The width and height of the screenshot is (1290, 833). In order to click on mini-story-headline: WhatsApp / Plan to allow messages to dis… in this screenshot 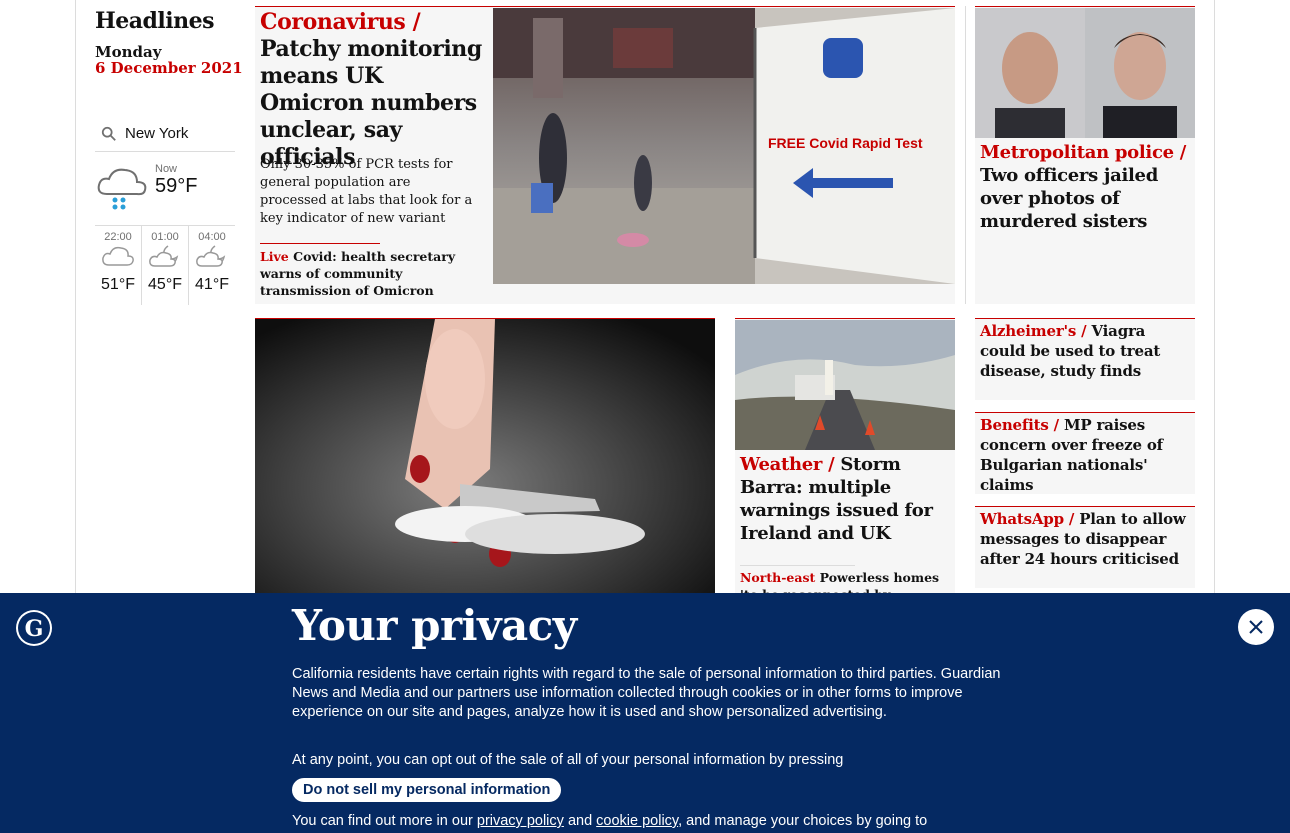, I will do `click(1085, 539)`.